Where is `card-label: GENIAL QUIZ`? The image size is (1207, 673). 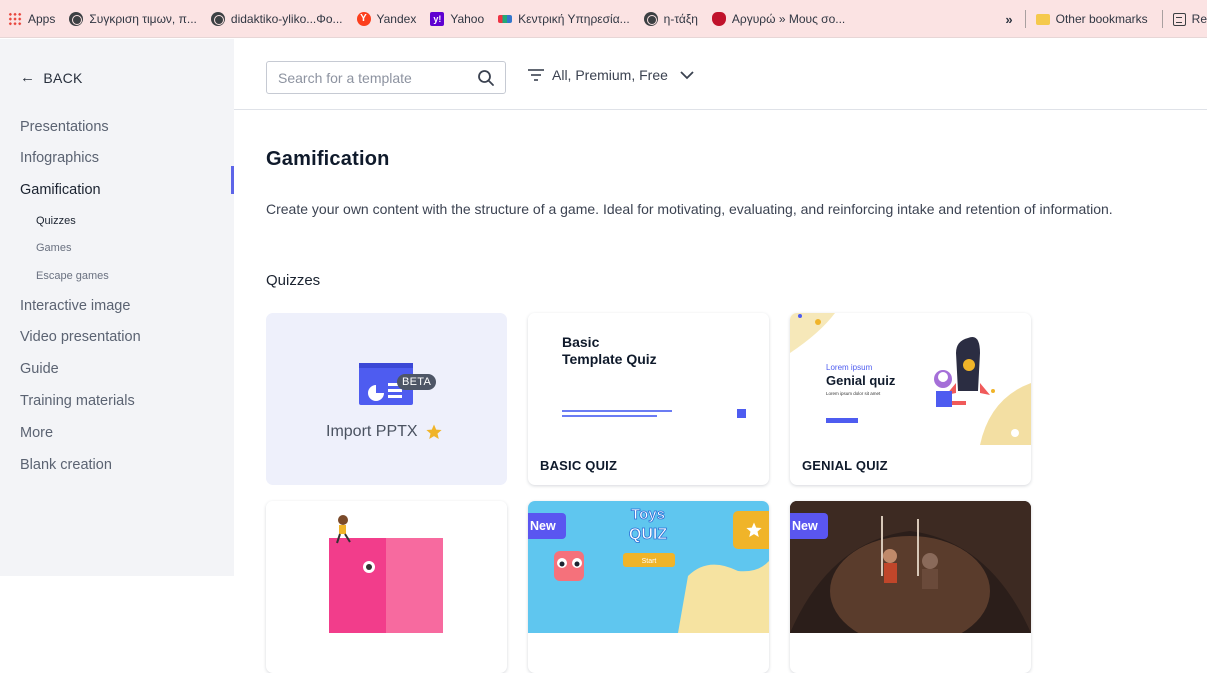
card-label: GENIAL QUIZ is located at coordinates (845, 465).